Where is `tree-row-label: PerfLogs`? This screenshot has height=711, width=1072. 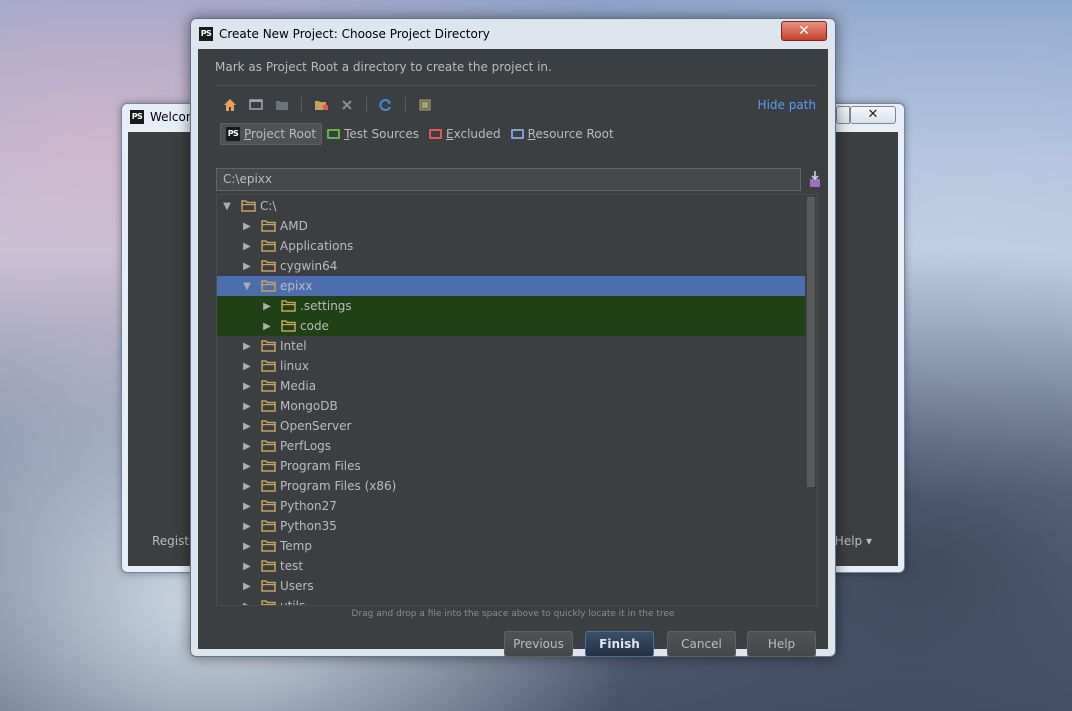 tree-row-label: PerfLogs is located at coordinates (306, 446).